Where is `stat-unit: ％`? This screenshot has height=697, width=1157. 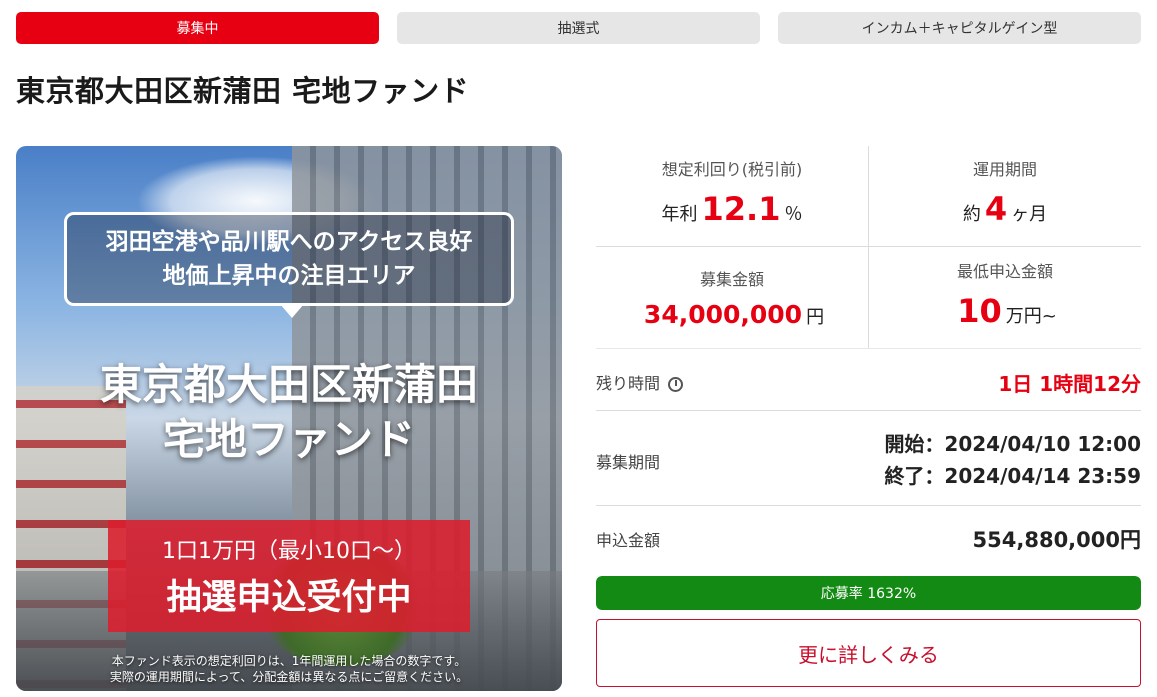 stat-unit: ％ is located at coordinates (793, 214).